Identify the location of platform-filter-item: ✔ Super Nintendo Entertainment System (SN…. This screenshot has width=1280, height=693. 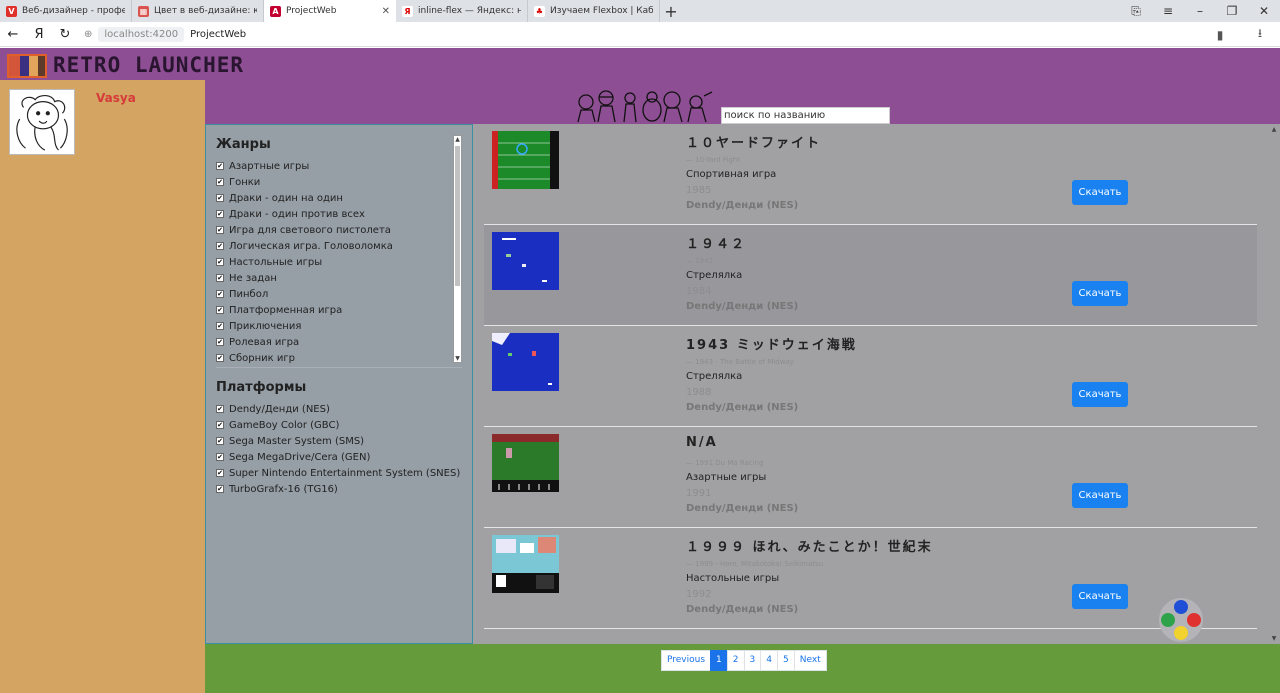
(339, 473).